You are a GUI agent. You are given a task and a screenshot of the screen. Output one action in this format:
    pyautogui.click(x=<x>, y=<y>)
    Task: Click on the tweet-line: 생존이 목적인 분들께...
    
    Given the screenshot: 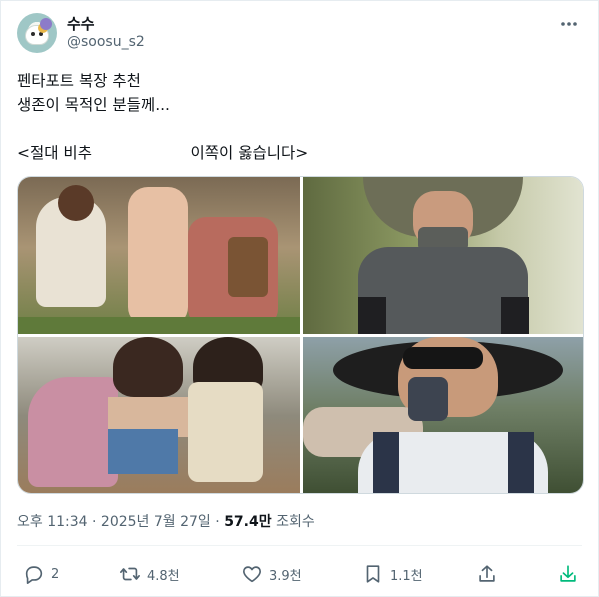 What is the action you would take?
    pyautogui.click(x=93, y=105)
    